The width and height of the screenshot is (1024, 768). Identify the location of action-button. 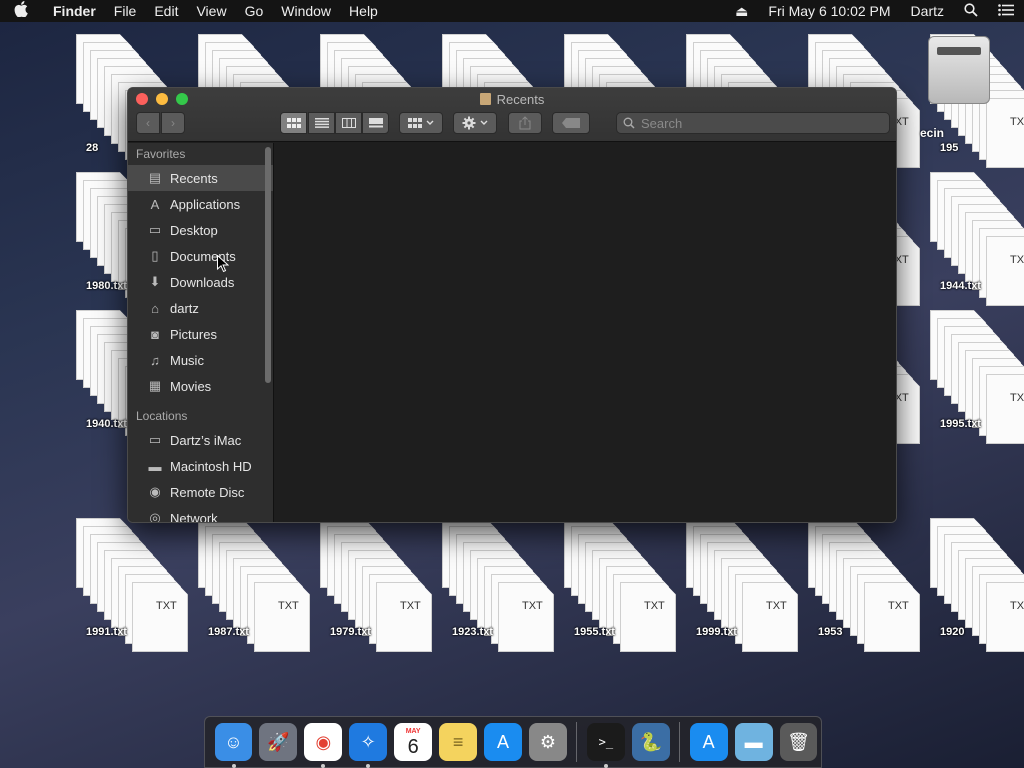
(475, 123).